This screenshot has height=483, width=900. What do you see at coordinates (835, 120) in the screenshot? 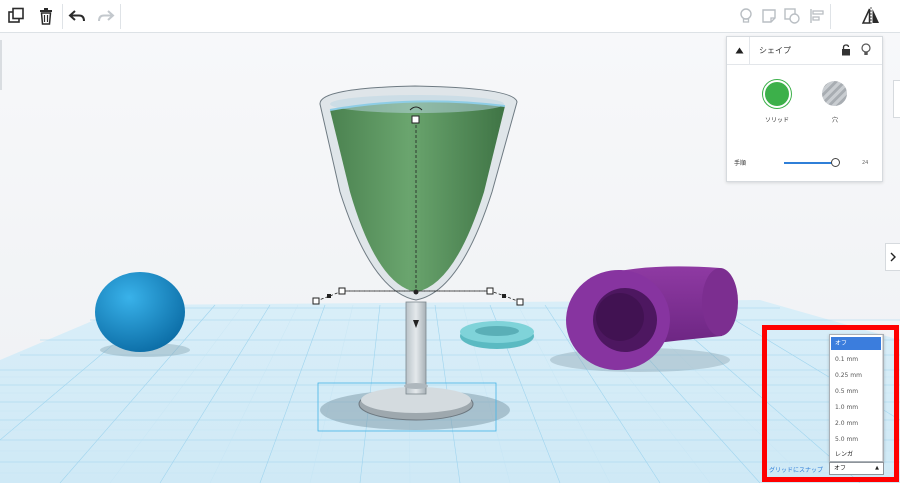
I see `hole-label: 穴` at bounding box center [835, 120].